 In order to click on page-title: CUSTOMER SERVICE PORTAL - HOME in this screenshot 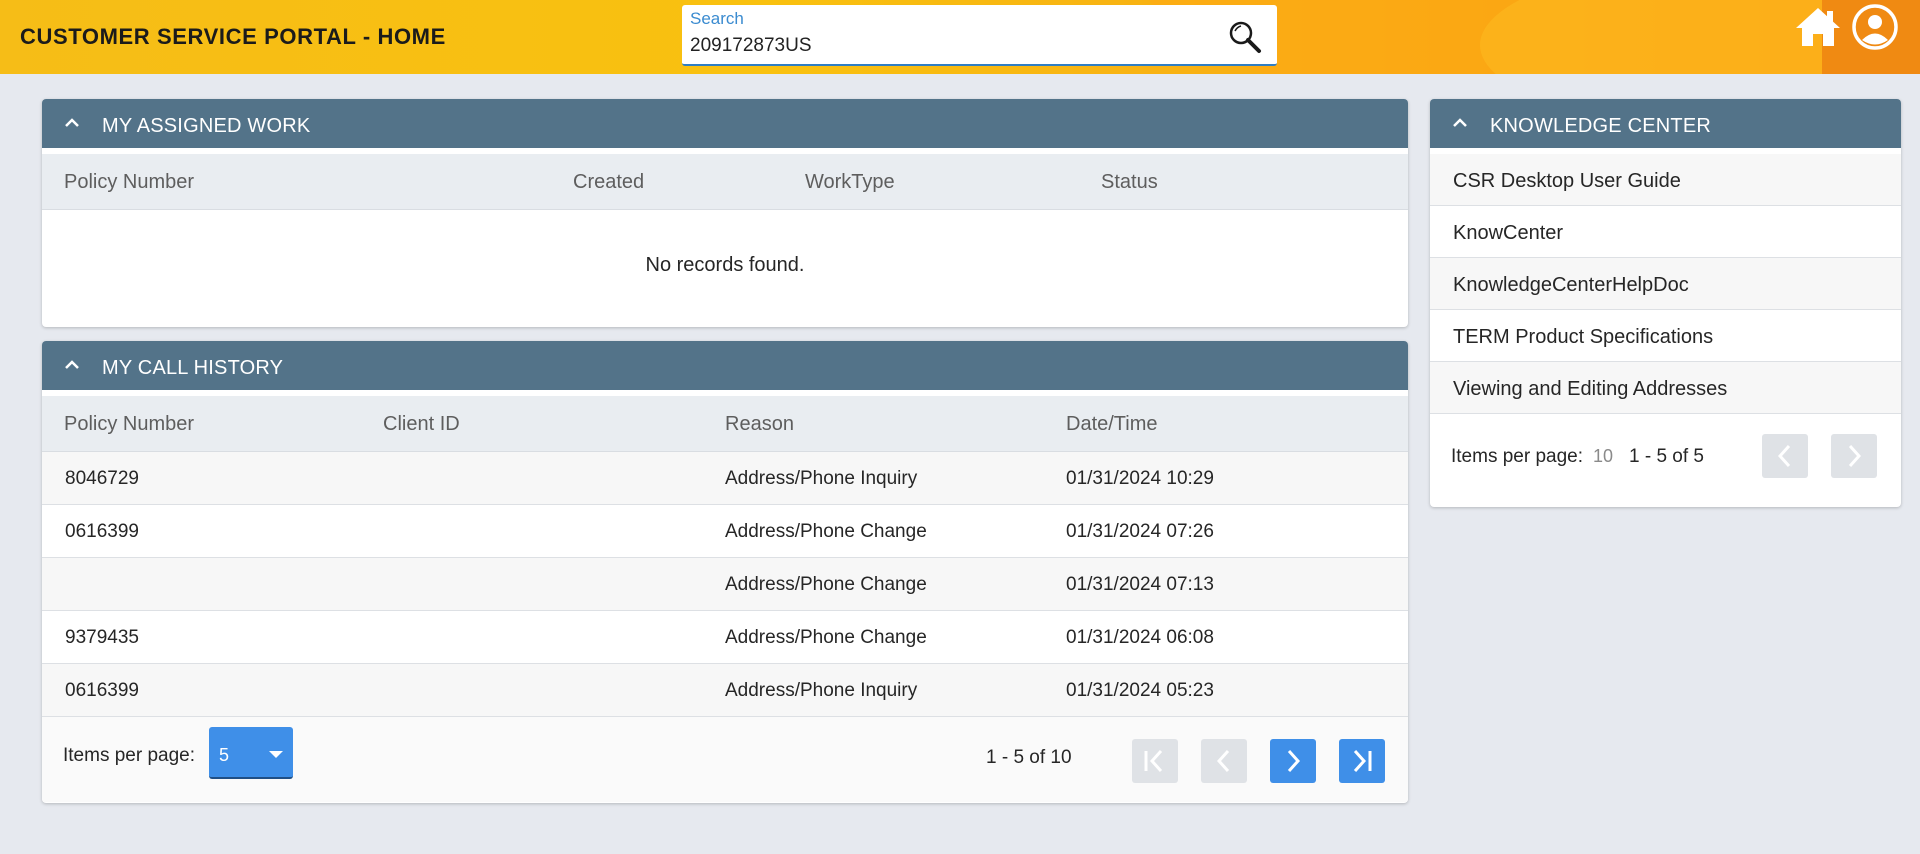, I will do `click(233, 36)`.